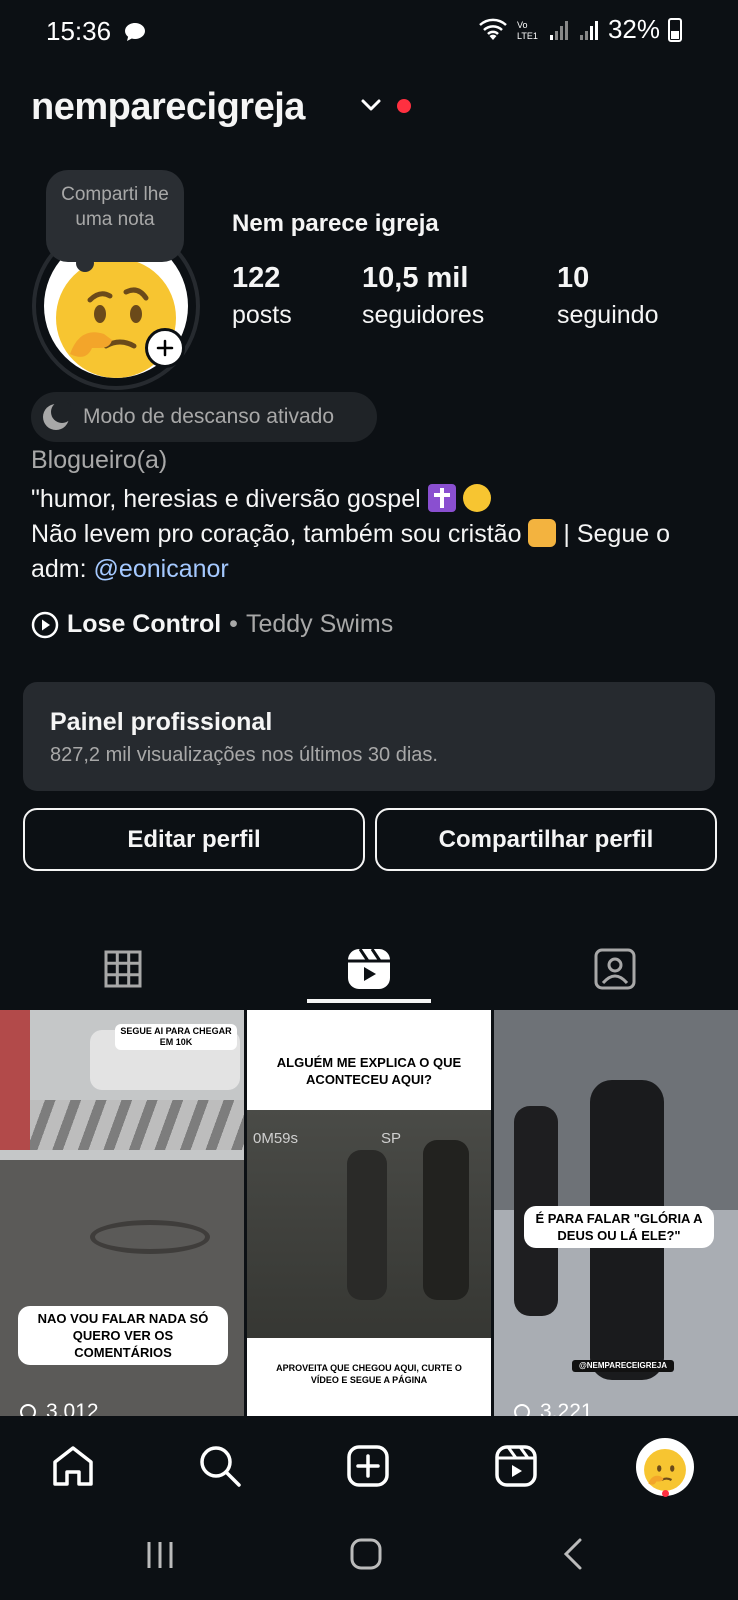 Image resolution: width=738 pixels, height=1600 pixels. Describe the element at coordinates (371, 107) in the screenshot. I see `chevron-down-icon` at that location.